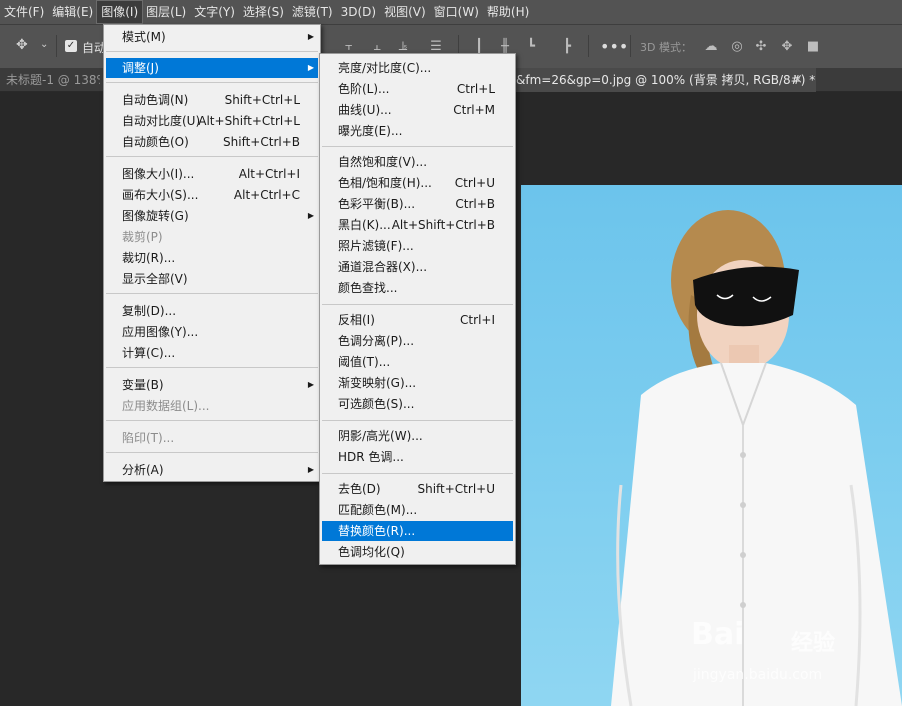 This screenshot has height=706, width=902. Describe the element at coordinates (474, 110) in the screenshot. I see `menu-item-shortcut: Ctrl+M` at that location.